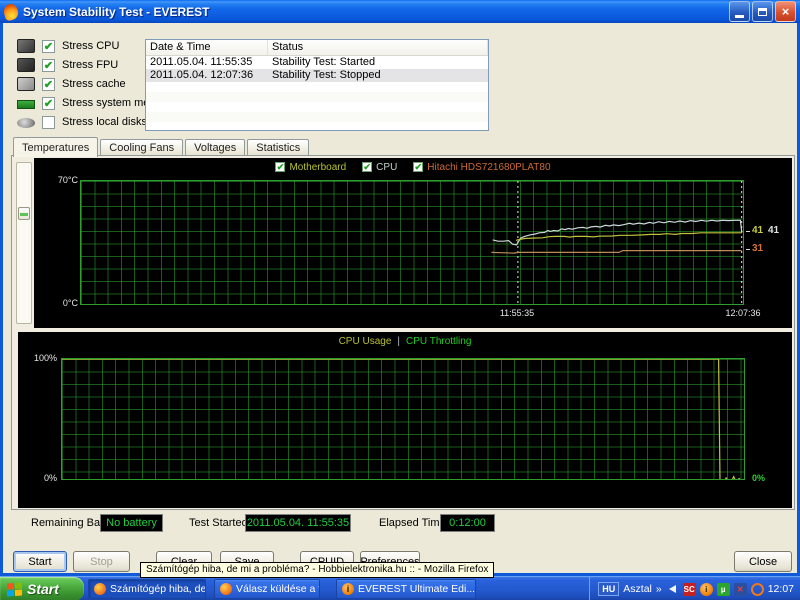  Describe the element at coordinates (278, 147) in the screenshot. I see `tab-statistics: Statistics` at that location.